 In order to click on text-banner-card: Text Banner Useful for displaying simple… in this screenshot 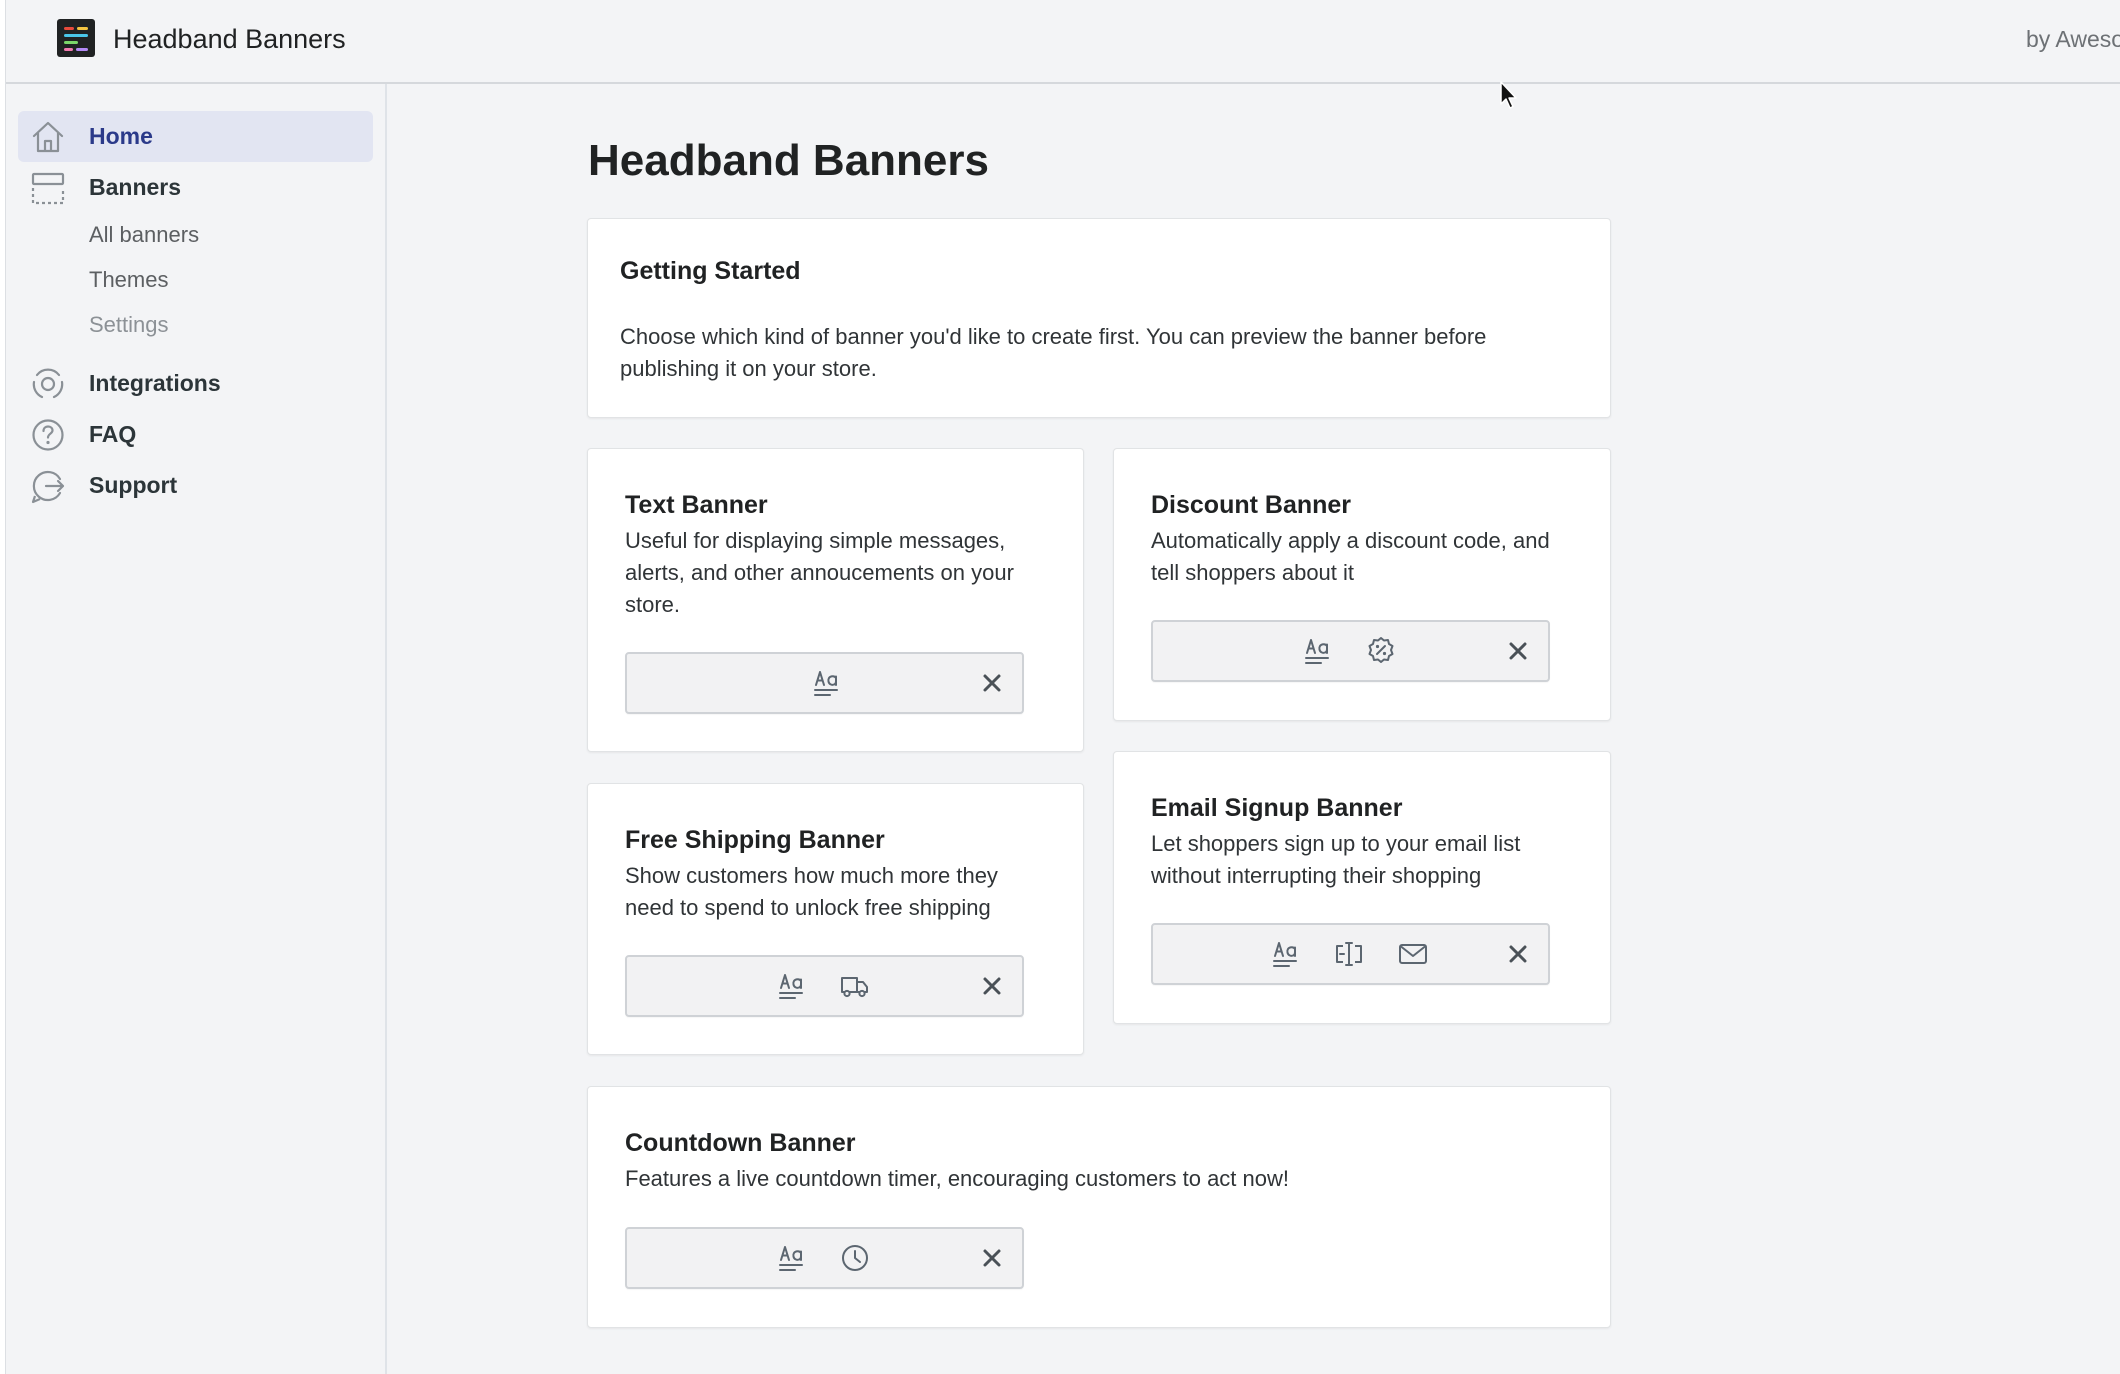, I will do `click(835, 600)`.